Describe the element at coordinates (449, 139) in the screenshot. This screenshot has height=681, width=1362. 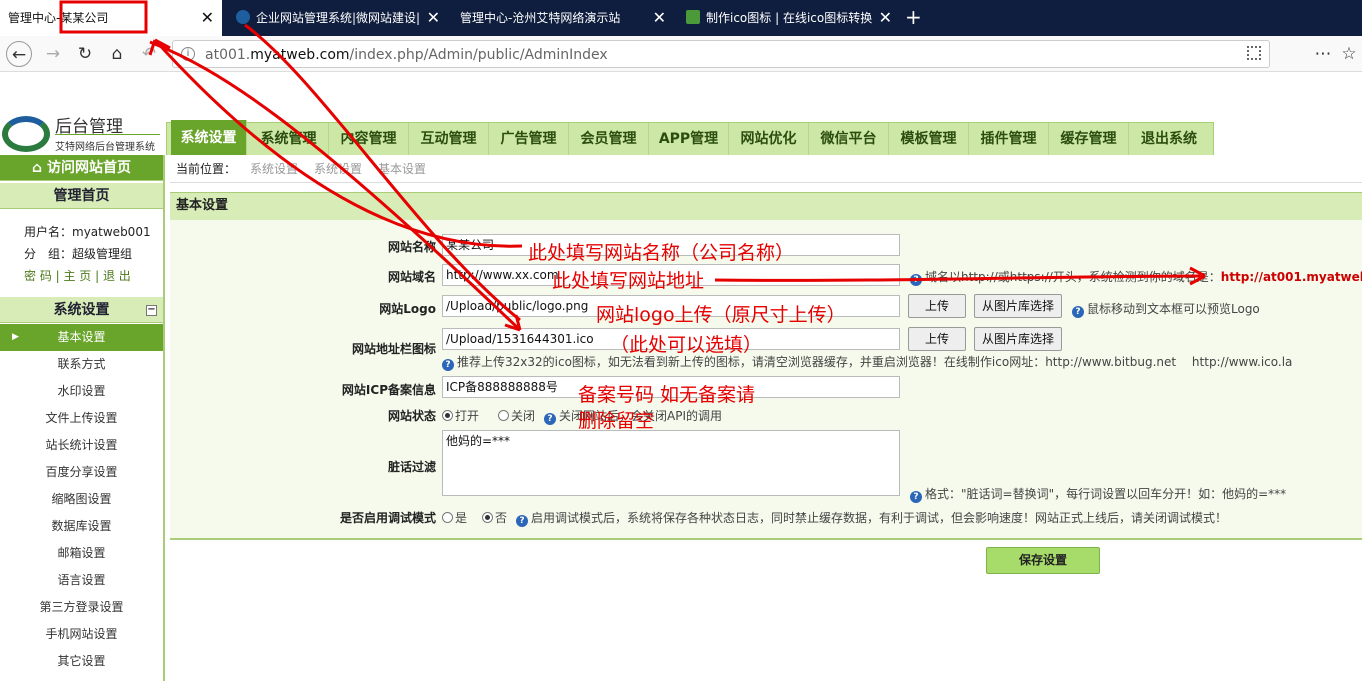
I see `menu-interaction-manage: 互动管理` at that location.